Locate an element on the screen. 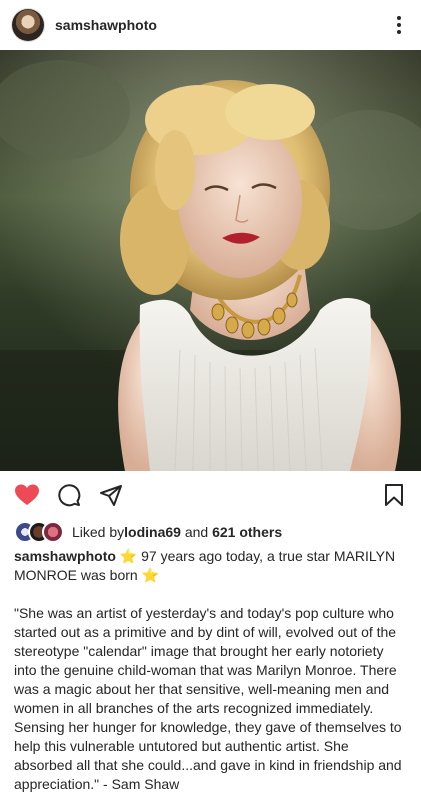  likes-others-count: 621 others is located at coordinates (247, 532).